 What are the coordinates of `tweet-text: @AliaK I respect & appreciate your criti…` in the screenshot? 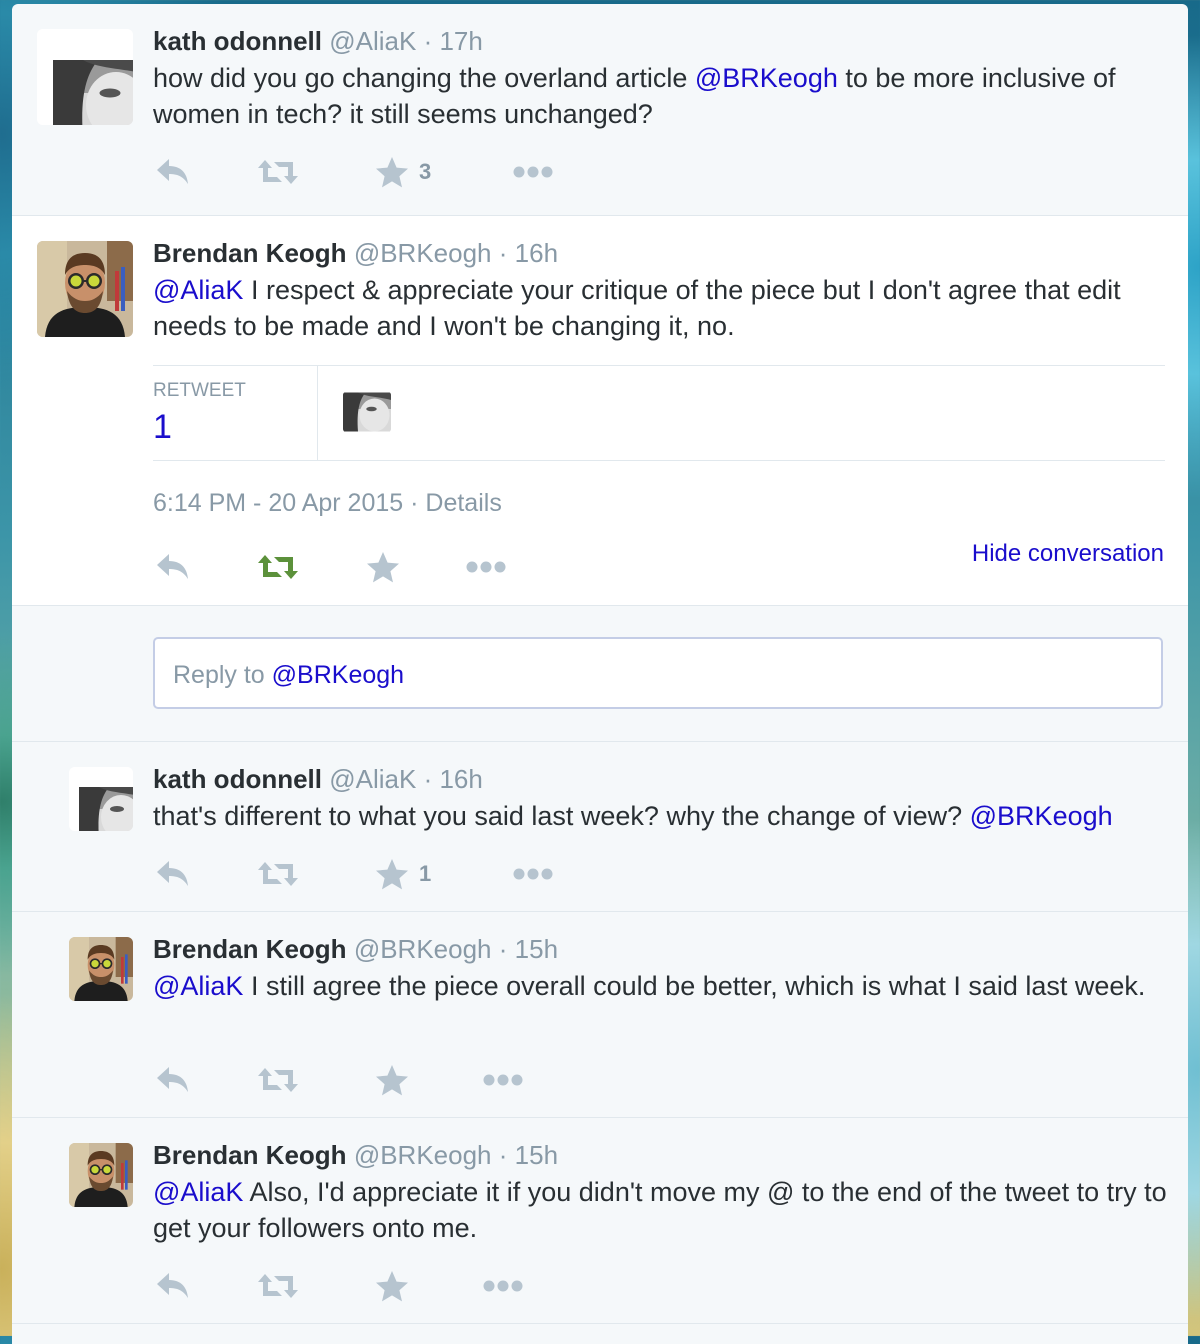 It's located at (663, 308).